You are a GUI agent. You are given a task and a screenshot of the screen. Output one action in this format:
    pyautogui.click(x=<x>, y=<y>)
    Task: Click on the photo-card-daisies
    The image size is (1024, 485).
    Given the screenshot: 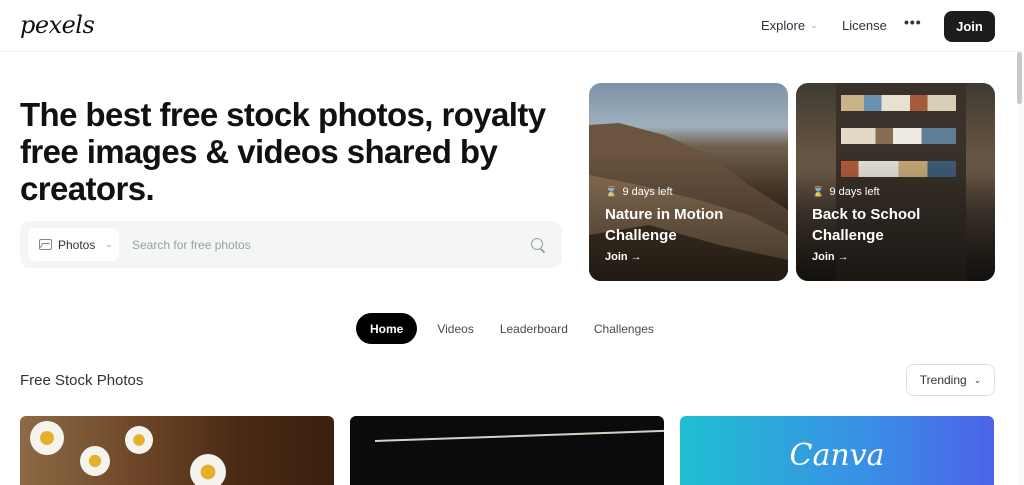 What is the action you would take?
    pyautogui.click(x=177, y=450)
    